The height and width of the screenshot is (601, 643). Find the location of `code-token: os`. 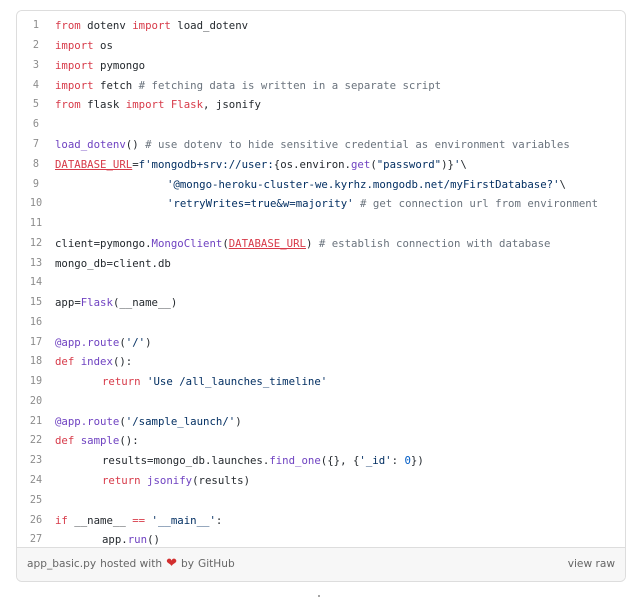

code-token: os is located at coordinates (103, 46).